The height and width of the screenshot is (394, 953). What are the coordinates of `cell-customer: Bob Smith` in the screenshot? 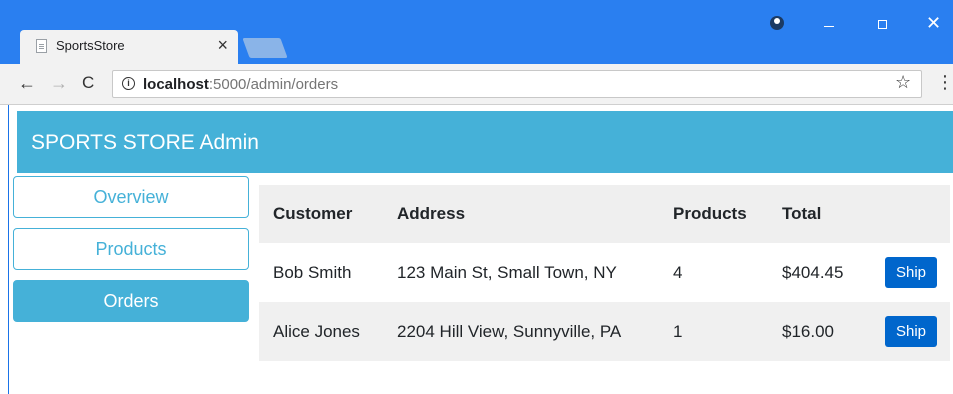 It's located at (321, 272).